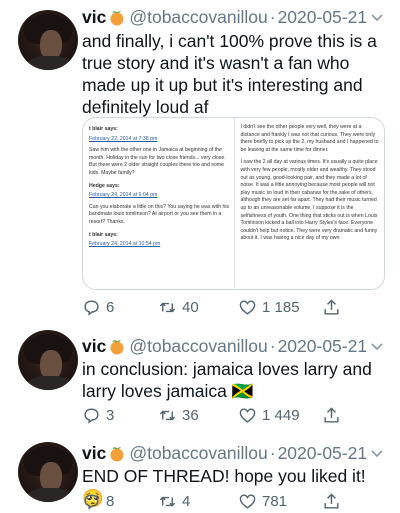 This screenshot has height=513, width=400. What do you see at coordinates (110, 415) in the screenshot?
I see `reply-count: 3` at bounding box center [110, 415].